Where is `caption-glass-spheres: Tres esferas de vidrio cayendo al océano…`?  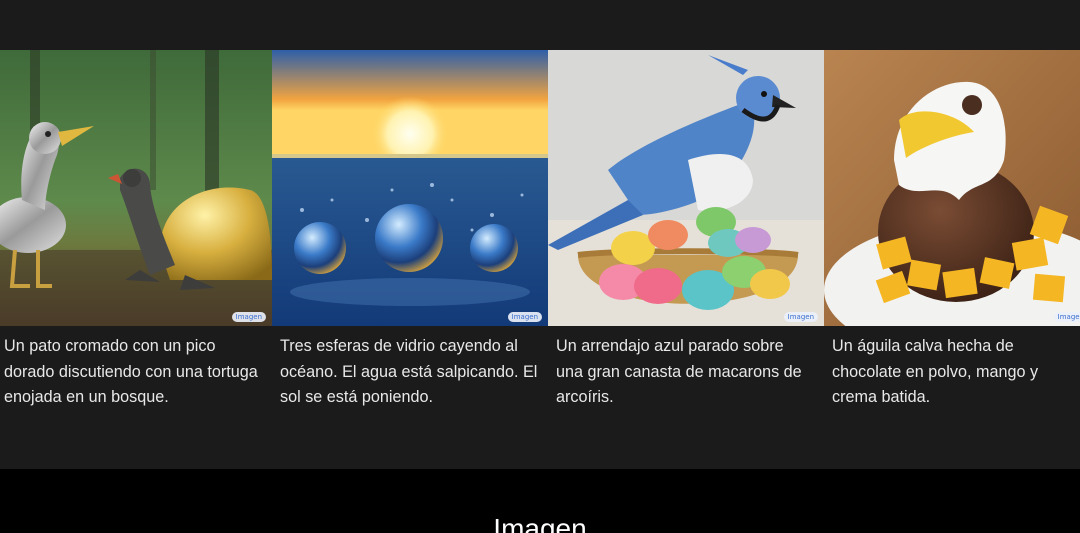
caption-glass-spheres: Tres esferas de vidrio cayendo al océano… is located at coordinates (409, 371).